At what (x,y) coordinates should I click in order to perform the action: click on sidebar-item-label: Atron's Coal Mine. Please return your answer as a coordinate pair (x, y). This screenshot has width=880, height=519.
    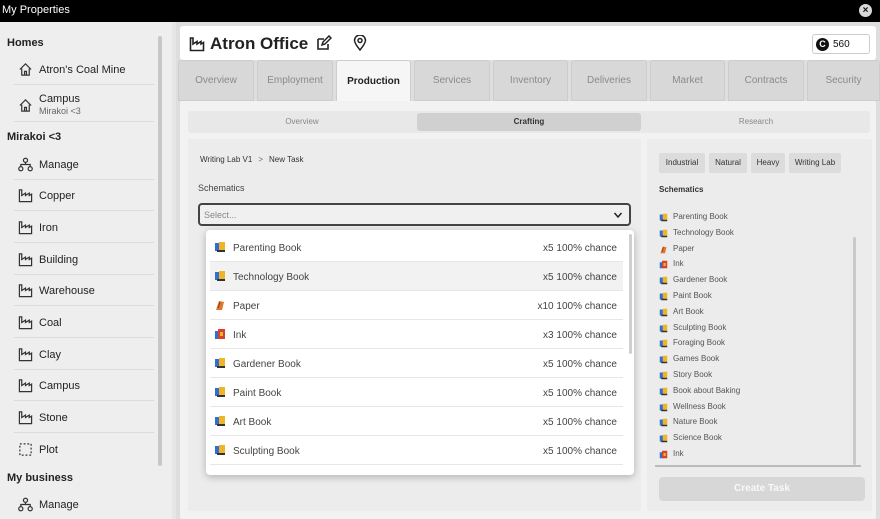
    Looking at the image, I should click on (82, 70).